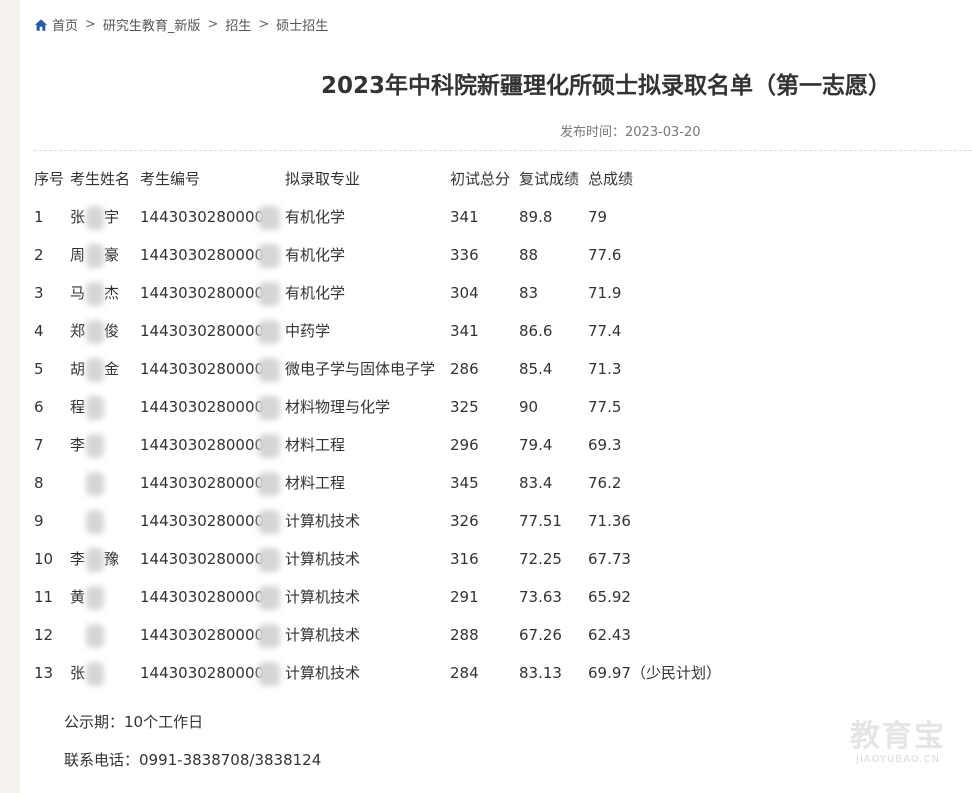 This screenshot has height=793, width=972. What do you see at coordinates (39, 445) in the screenshot?
I see `cell-no: 7` at bounding box center [39, 445].